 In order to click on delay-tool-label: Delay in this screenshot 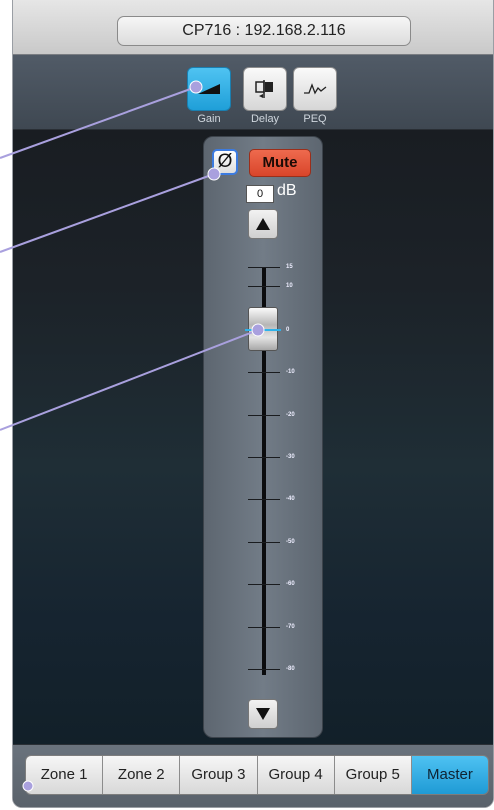, I will do `click(265, 119)`.